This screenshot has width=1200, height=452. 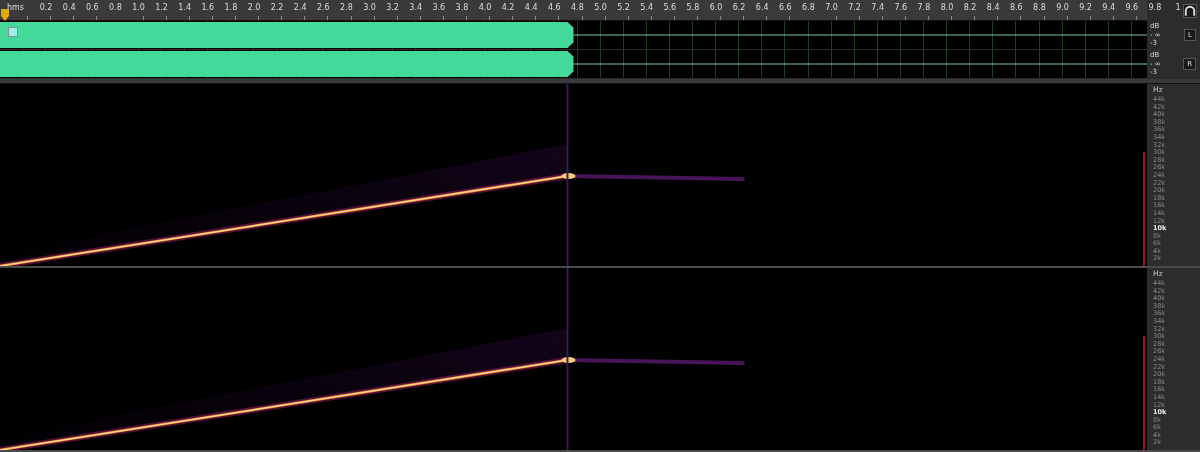 What do you see at coordinates (485, 7) in the screenshot?
I see `time-tick-label: 4.0` at bounding box center [485, 7].